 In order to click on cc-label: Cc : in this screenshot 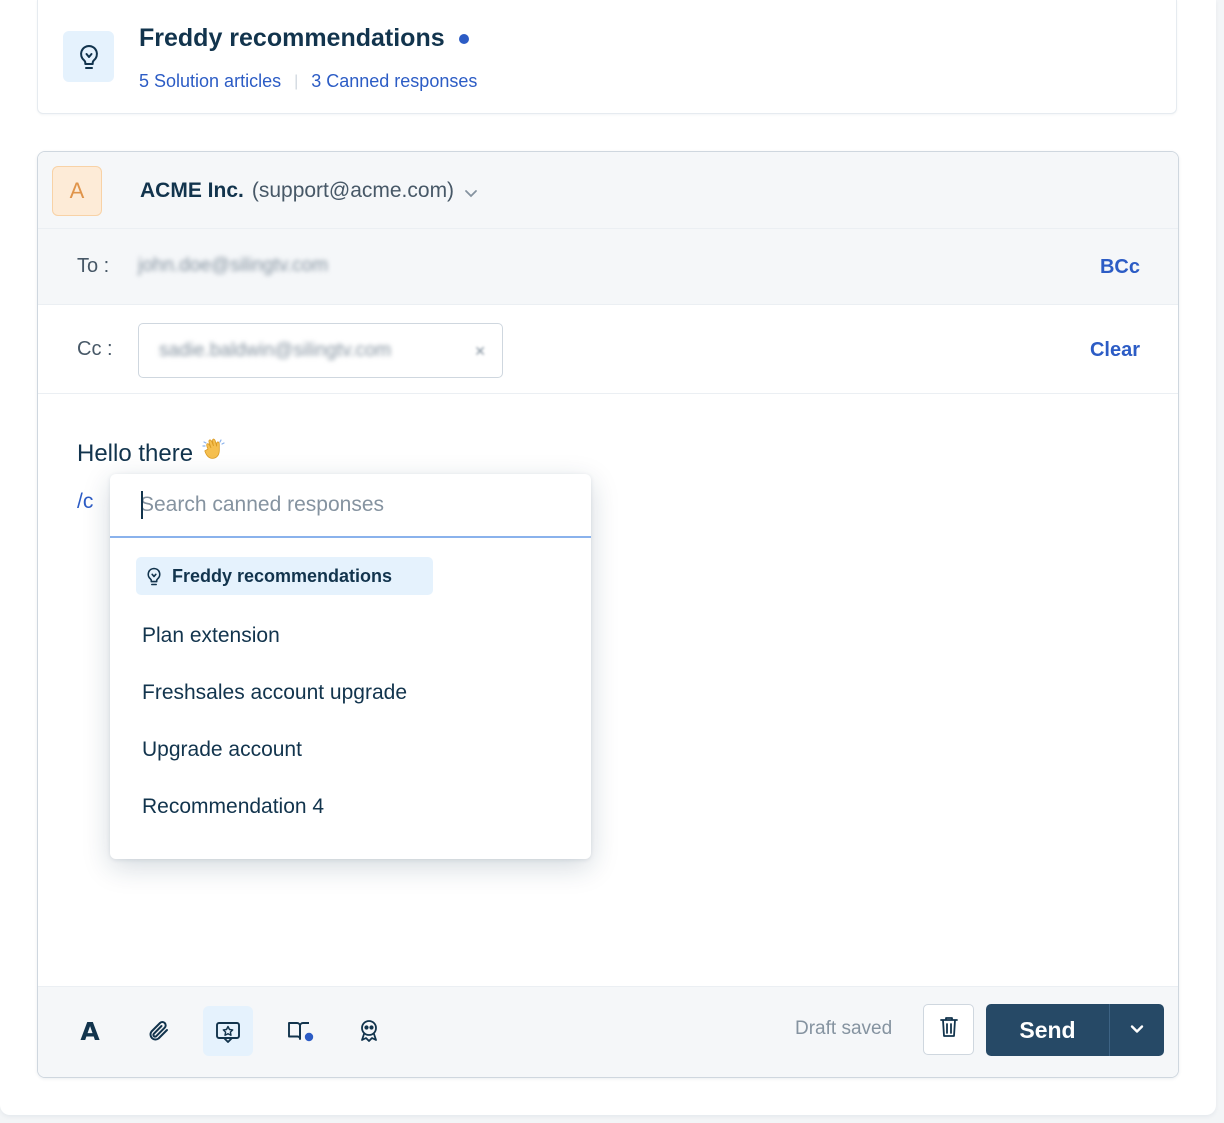, I will do `click(95, 349)`.